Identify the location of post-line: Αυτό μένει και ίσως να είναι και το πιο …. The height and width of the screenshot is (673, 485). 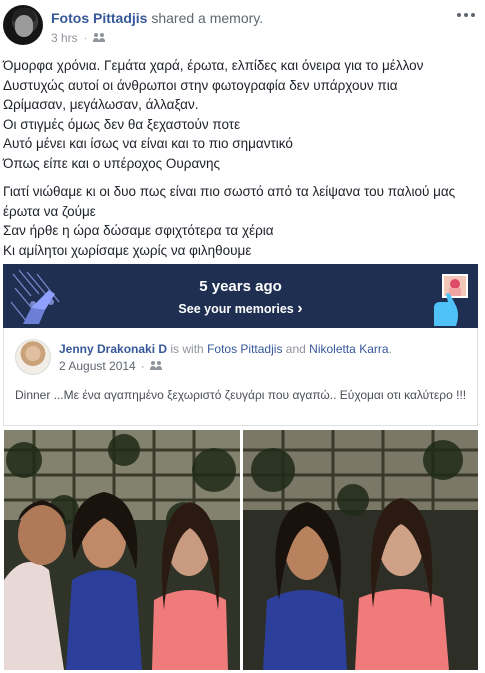
(148, 143).